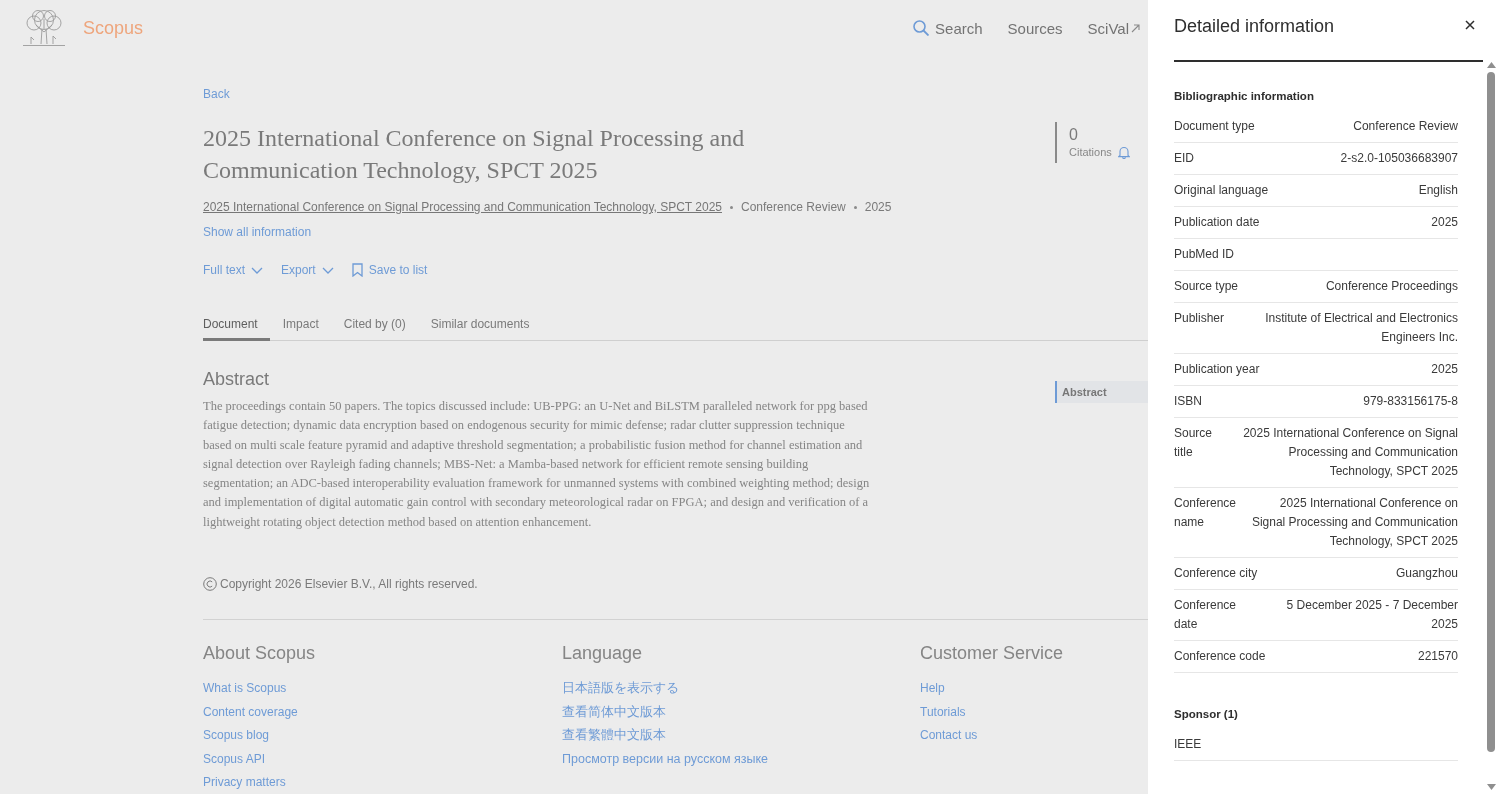 This screenshot has width=1497, height=794. What do you see at coordinates (948, 28) in the screenshot?
I see `search-link: Search` at bounding box center [948, 28].